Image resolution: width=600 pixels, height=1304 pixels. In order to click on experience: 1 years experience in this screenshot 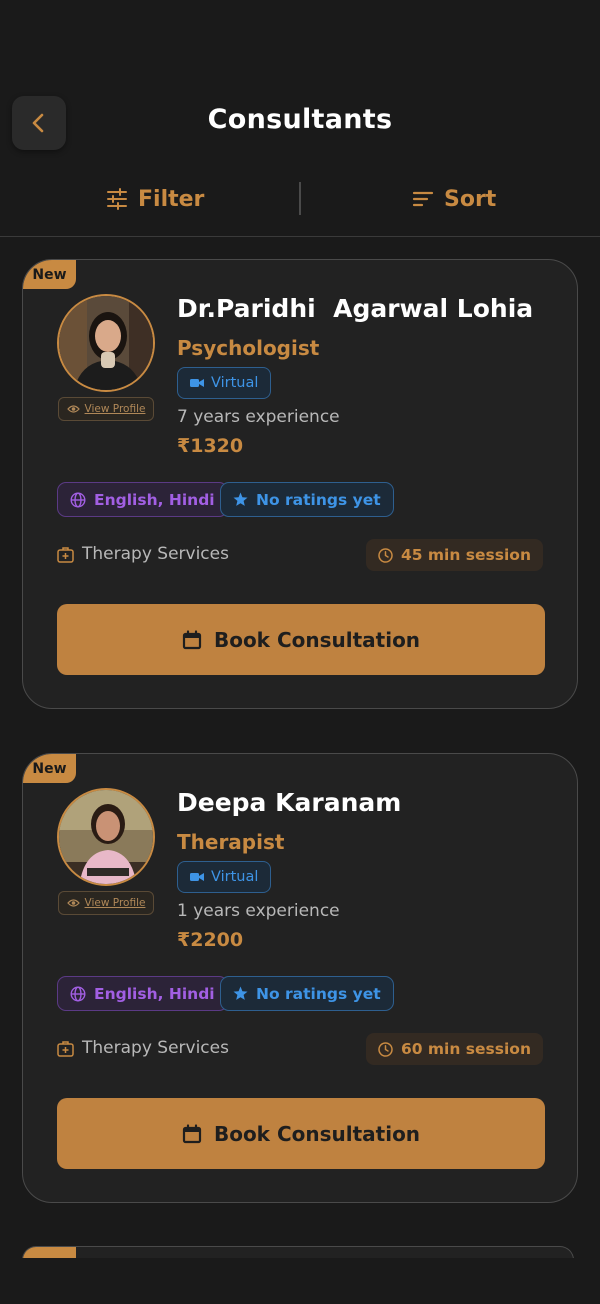, I will do `click(258, 911)`.